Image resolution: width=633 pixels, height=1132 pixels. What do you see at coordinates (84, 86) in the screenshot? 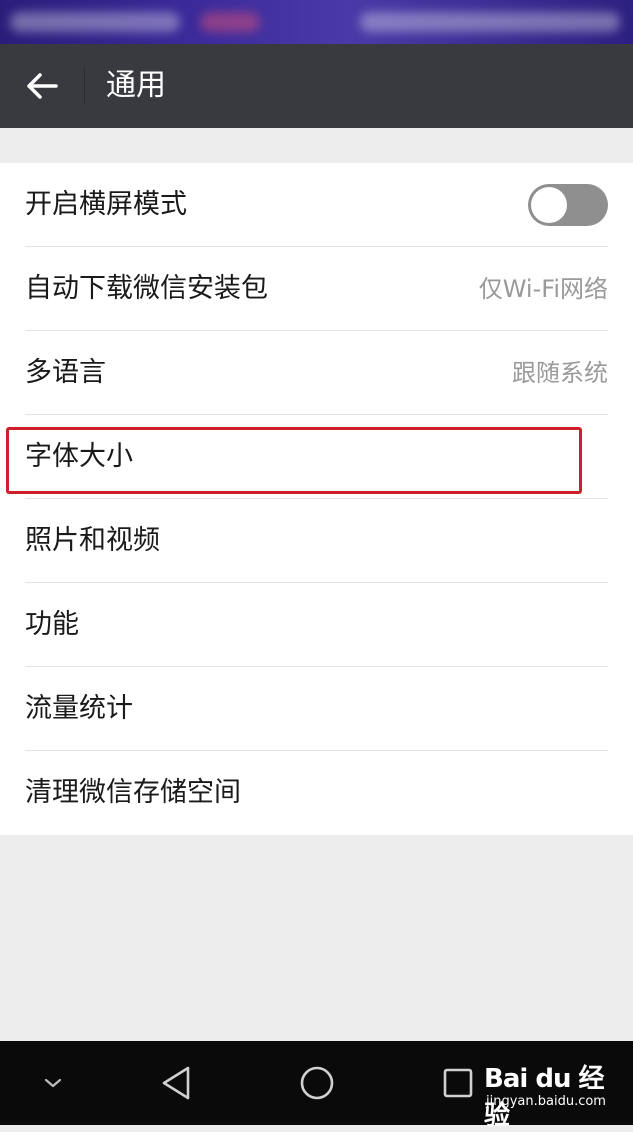
I see `app-bar-divider` at bounding box center [84, 86].